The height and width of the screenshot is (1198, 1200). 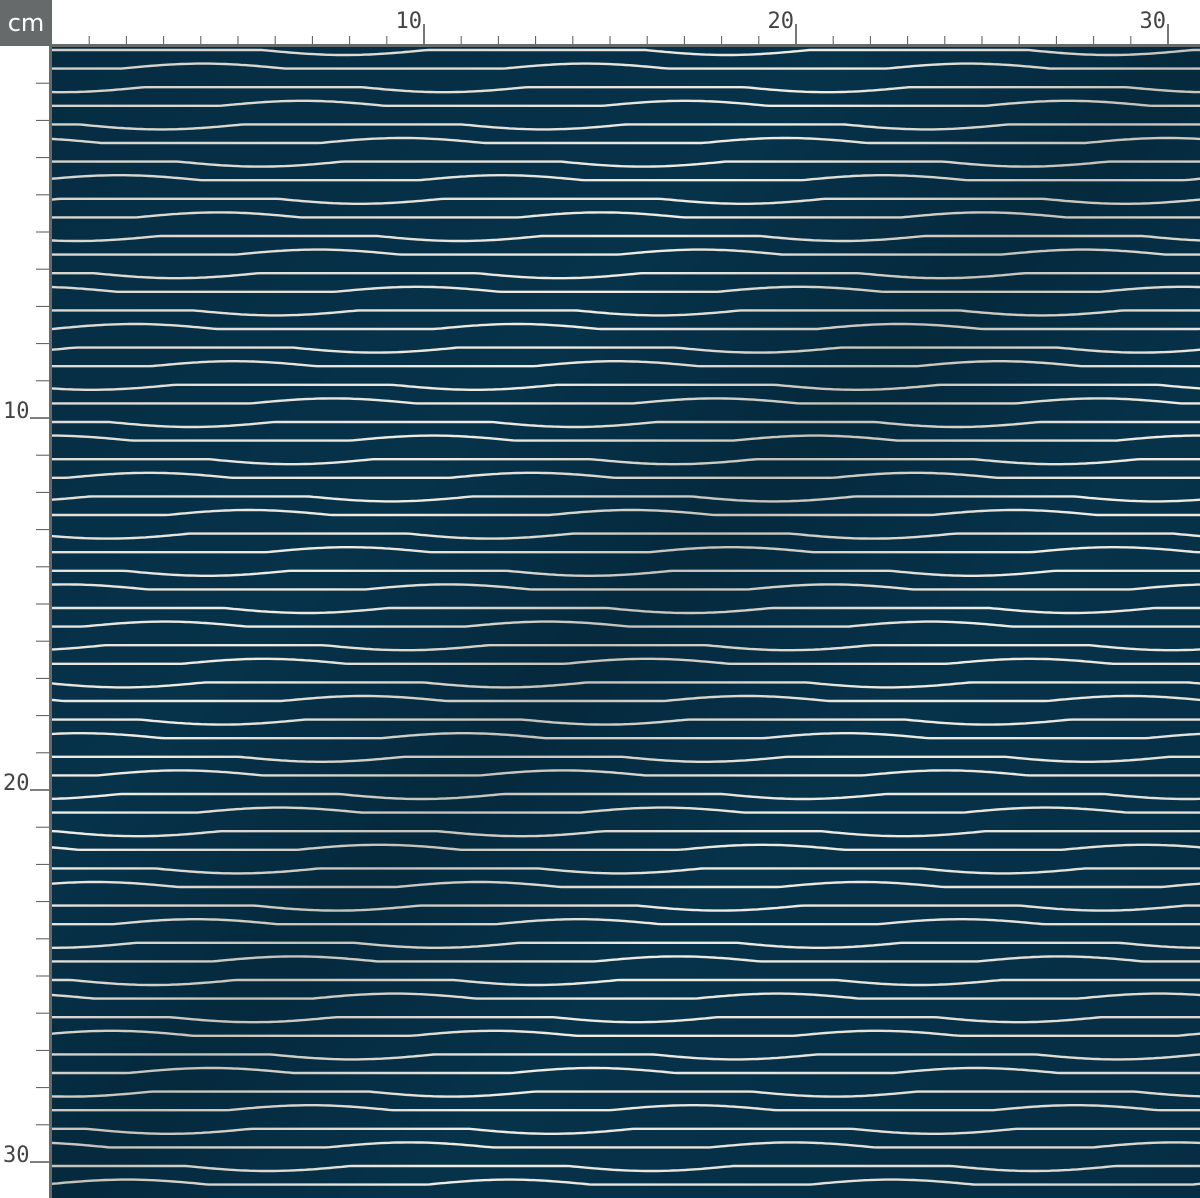 I want to click on left-ruler-label-30: 30, so click(x=16, y=1155).